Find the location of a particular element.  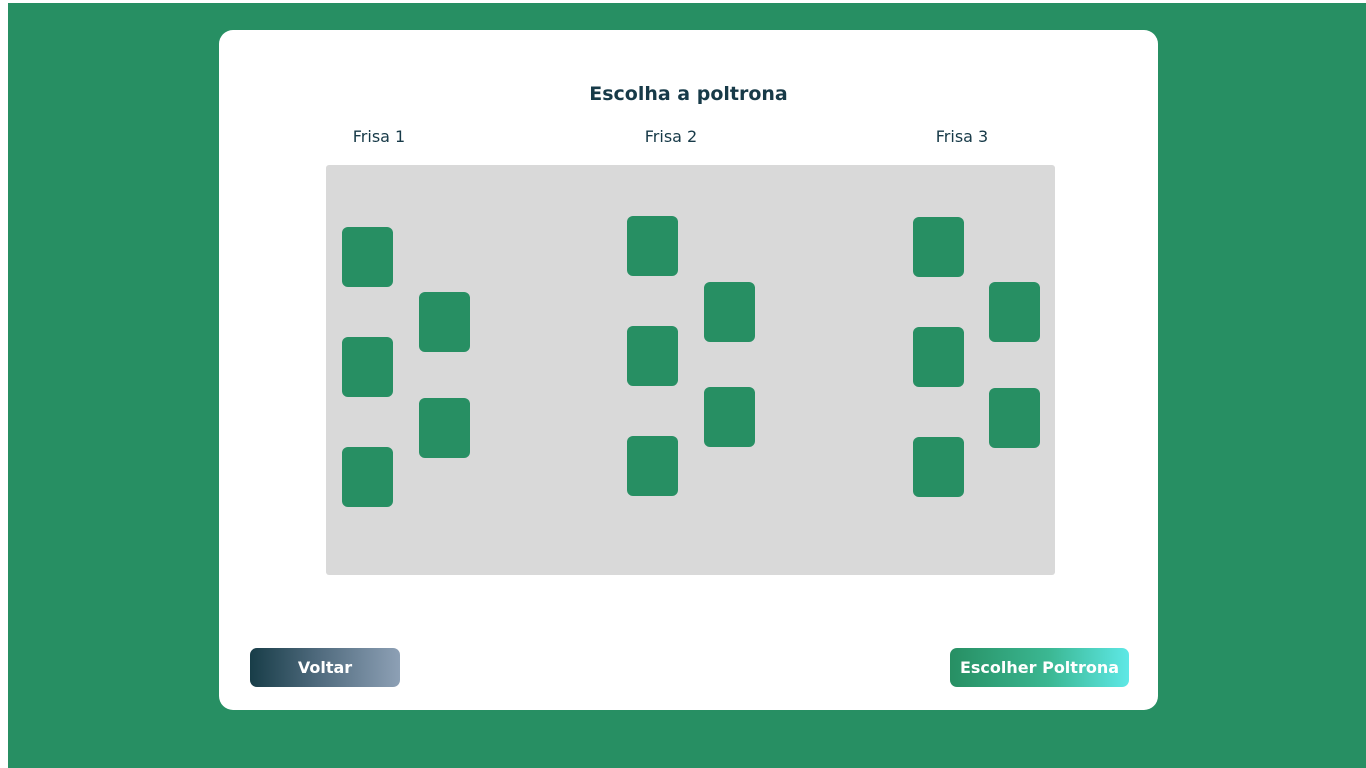

page-title: Escolha a poltrona is located at coordinates (688, 94).